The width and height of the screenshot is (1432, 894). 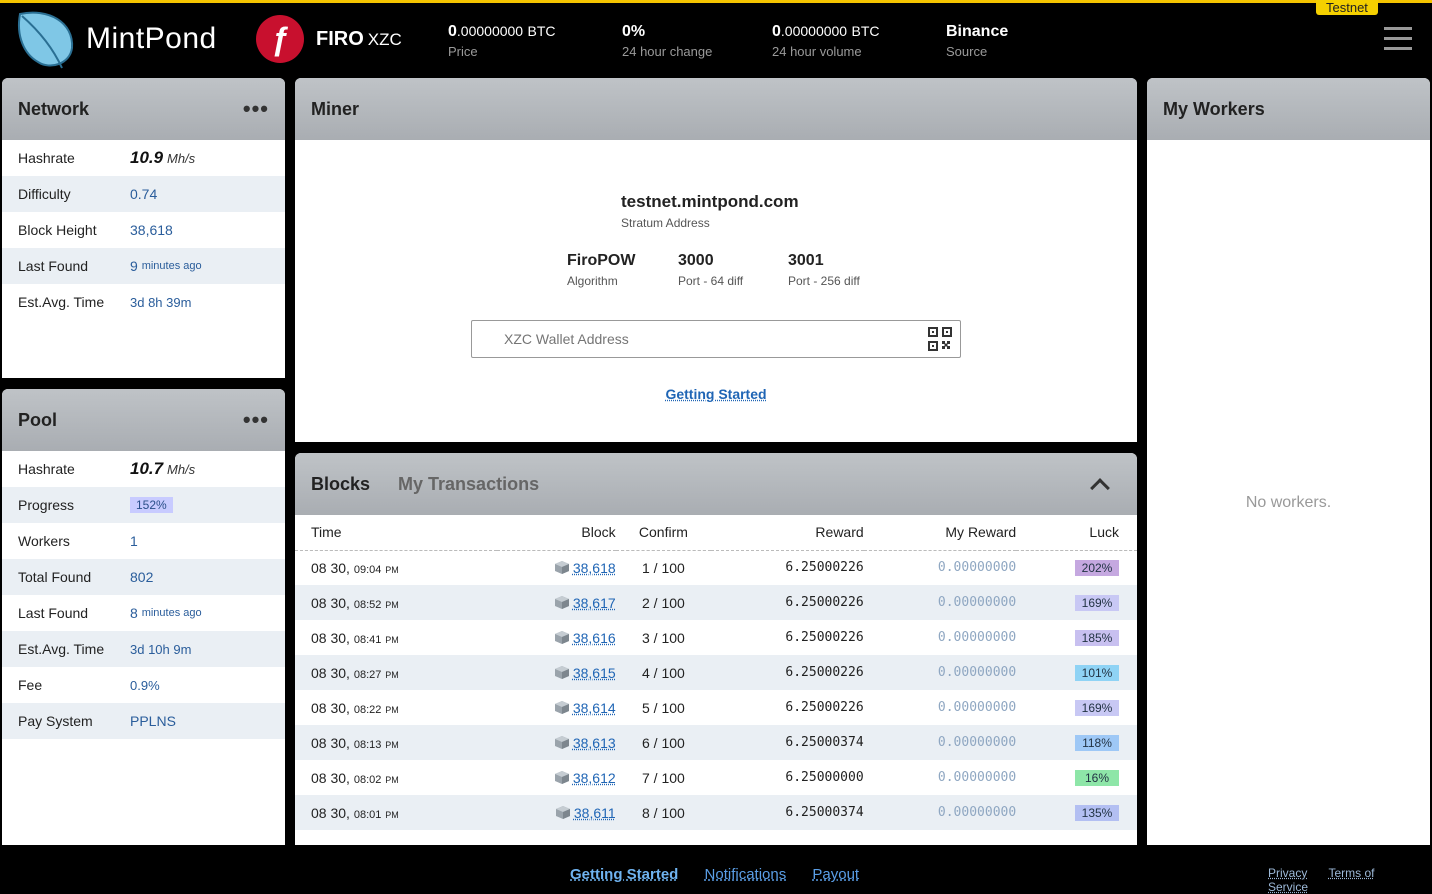 I want to click on coin-selector: ƒ FIRO XZC, so click(x=329, y=39).